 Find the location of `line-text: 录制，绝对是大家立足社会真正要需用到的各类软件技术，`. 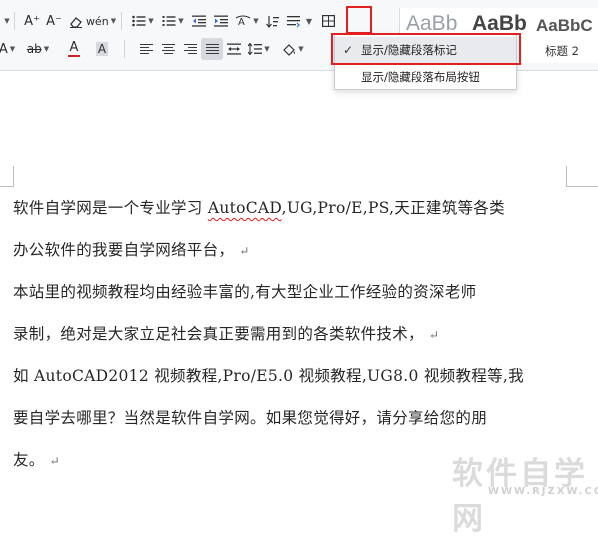

line-text: 录制，绝对是大家立足社会真正要需用到的各类软件技术， is located at coordinates (218, 334).